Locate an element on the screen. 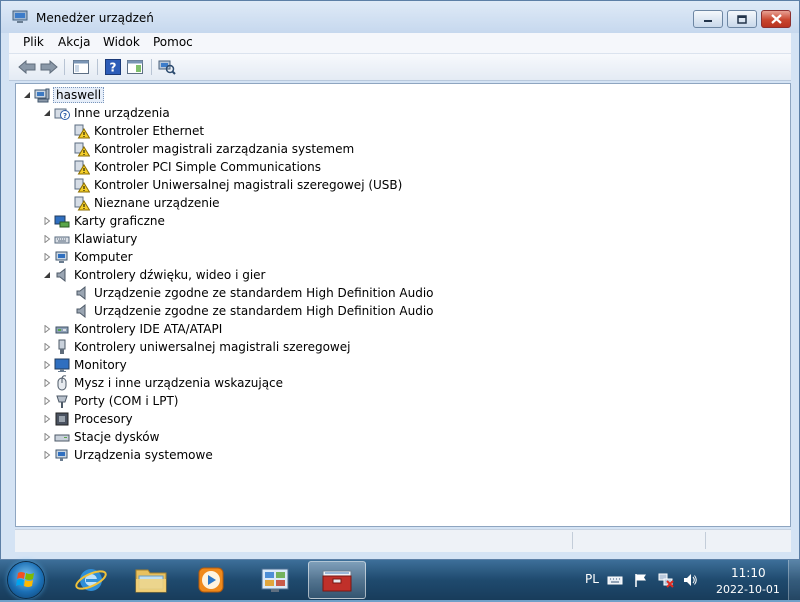  toolbox-icon is located at coordinates (337, 581).